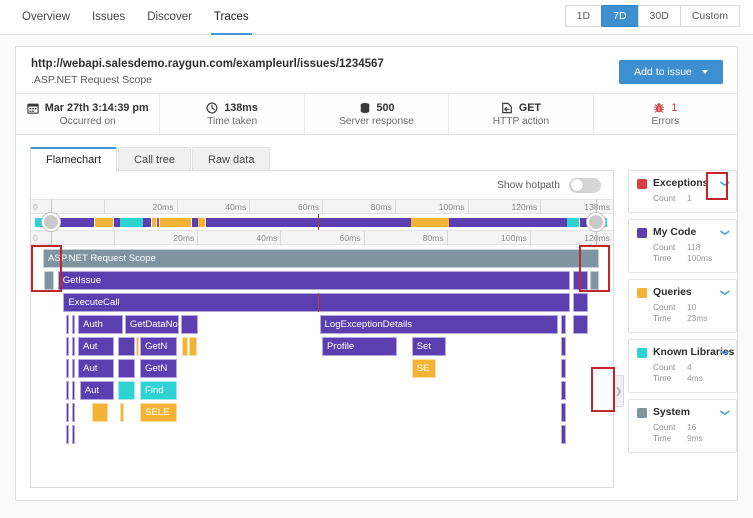  Describe the element at coordinates (585, 185) in the screenshot. I see `hotpath-toggle` at that location.